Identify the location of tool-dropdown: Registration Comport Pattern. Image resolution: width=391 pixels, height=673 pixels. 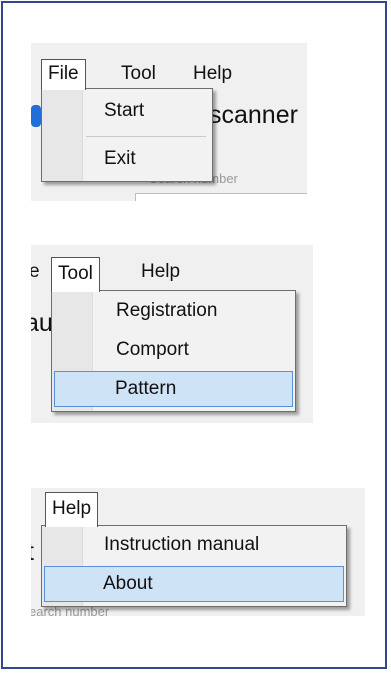
(173, 351).